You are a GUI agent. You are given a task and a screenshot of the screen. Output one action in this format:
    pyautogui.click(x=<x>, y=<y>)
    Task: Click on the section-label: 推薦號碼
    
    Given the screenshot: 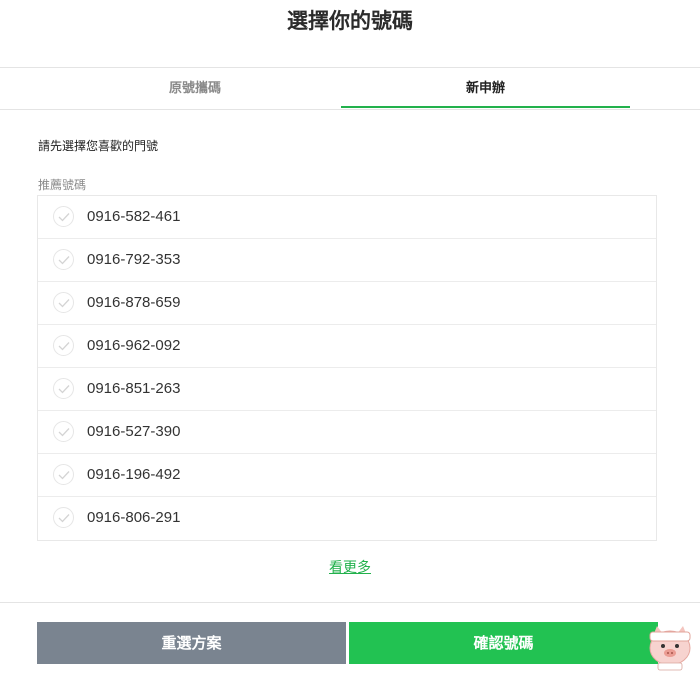 What is the action you would take?
    pyautogui.click(x=62, y=185)
    